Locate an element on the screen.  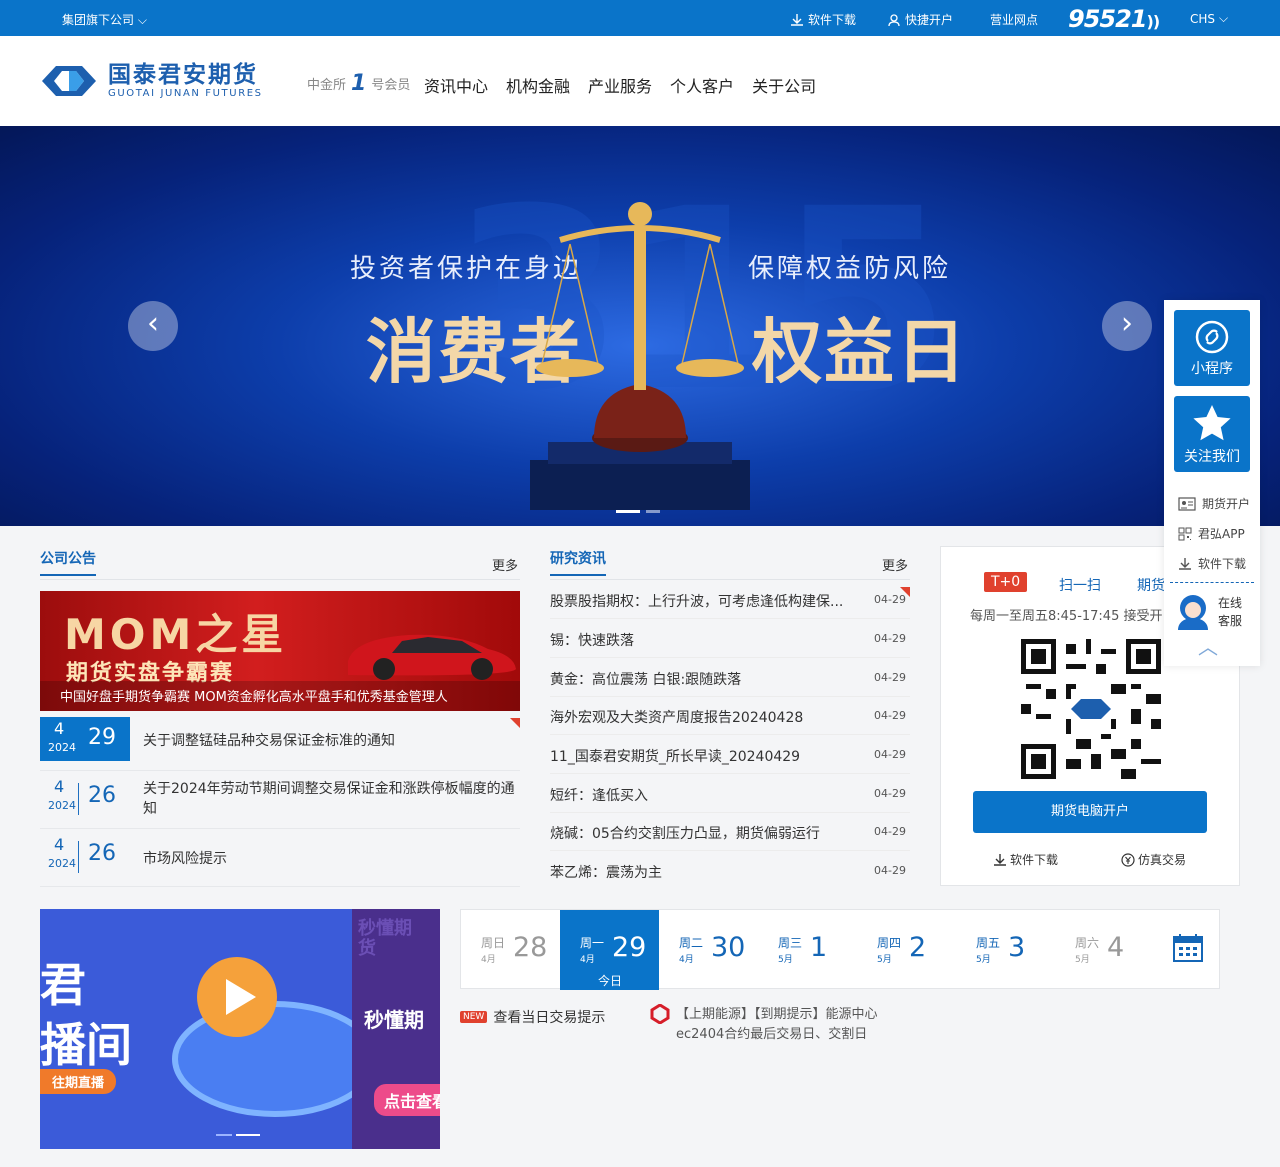
energy-center-icon is located at coordinates (660, 1014).